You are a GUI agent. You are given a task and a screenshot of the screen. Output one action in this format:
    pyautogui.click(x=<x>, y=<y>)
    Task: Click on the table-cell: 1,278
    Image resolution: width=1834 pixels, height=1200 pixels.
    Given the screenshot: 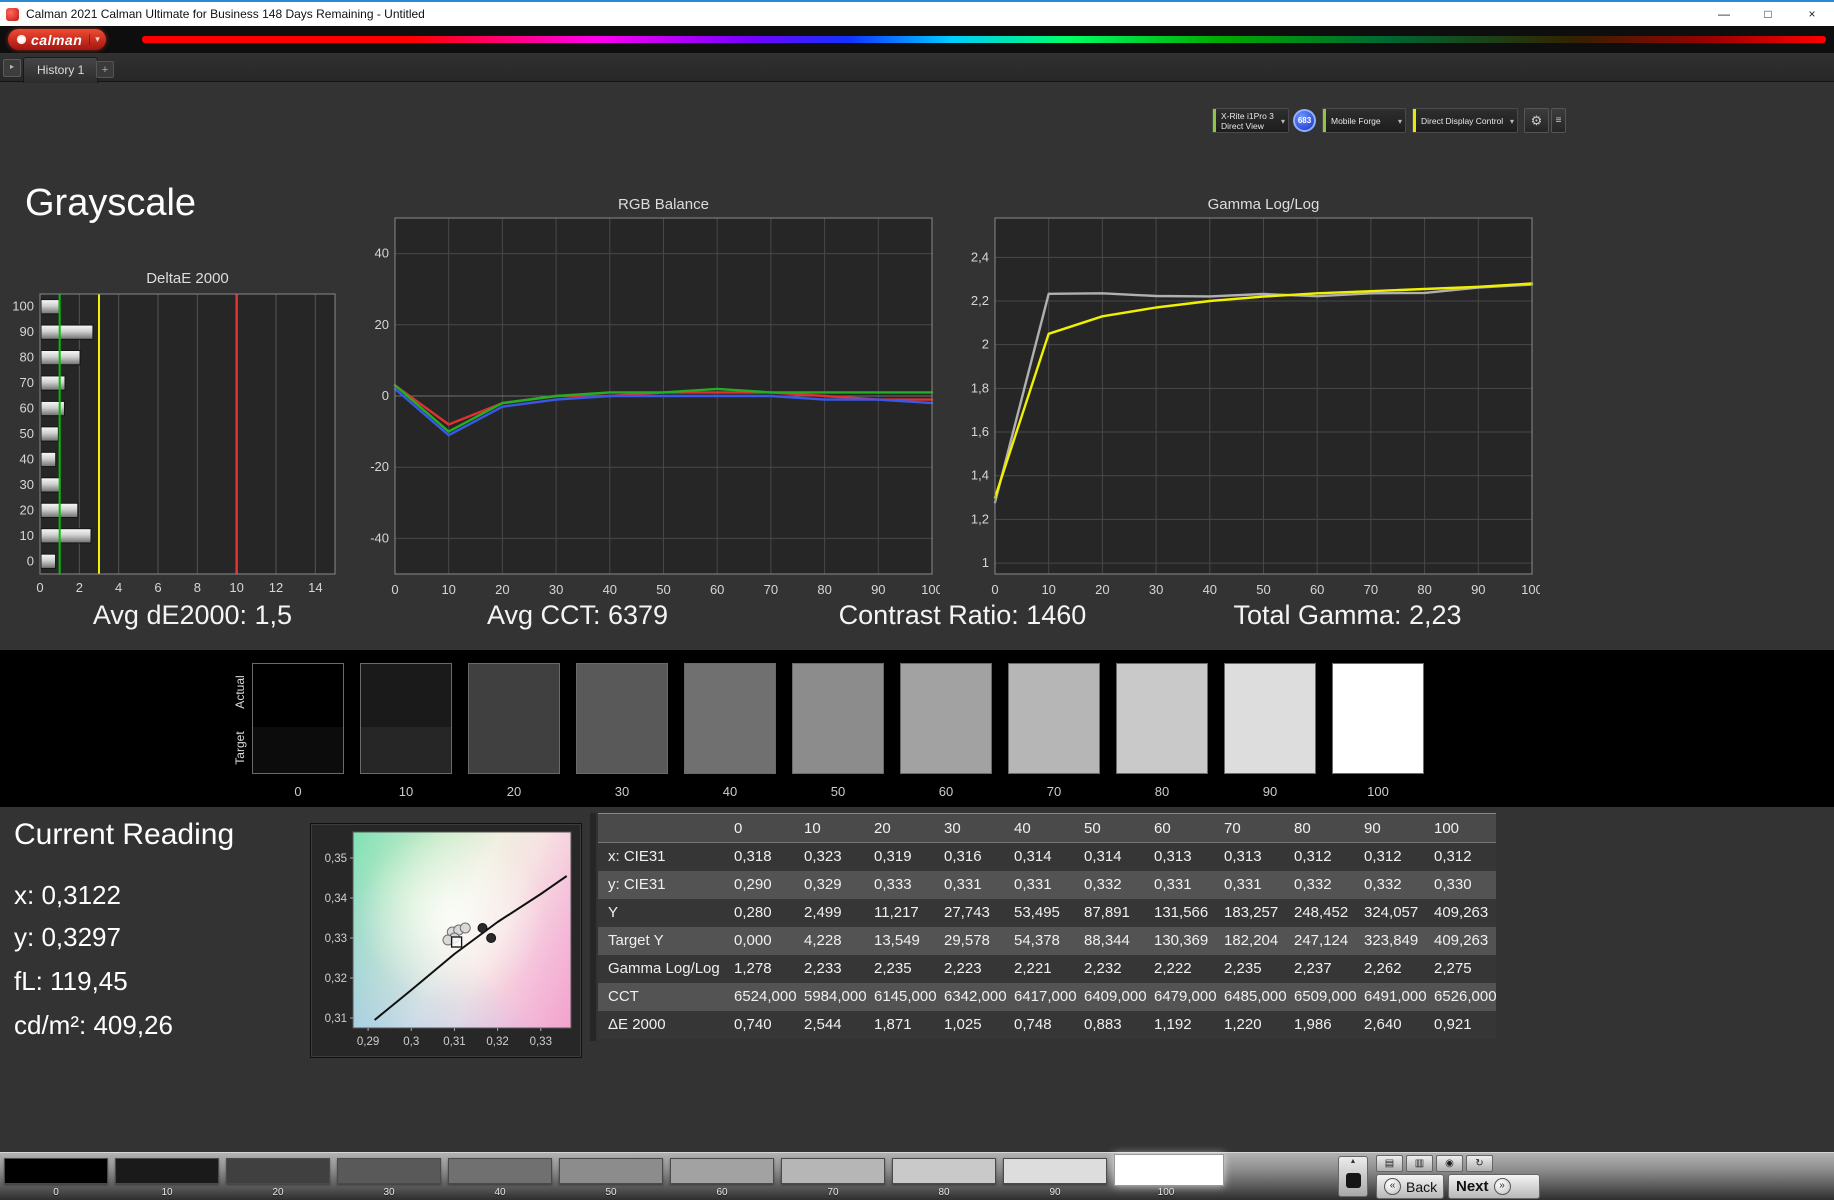 What is the action you would take?
    pyautogui.click(x=761, y=969)
    